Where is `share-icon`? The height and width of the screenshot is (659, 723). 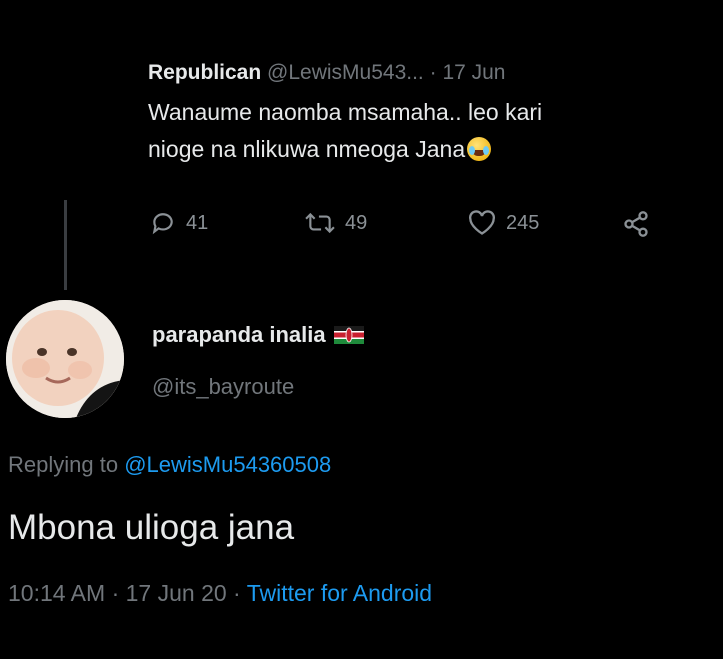
share-icon is located at coordinates (636, 224).